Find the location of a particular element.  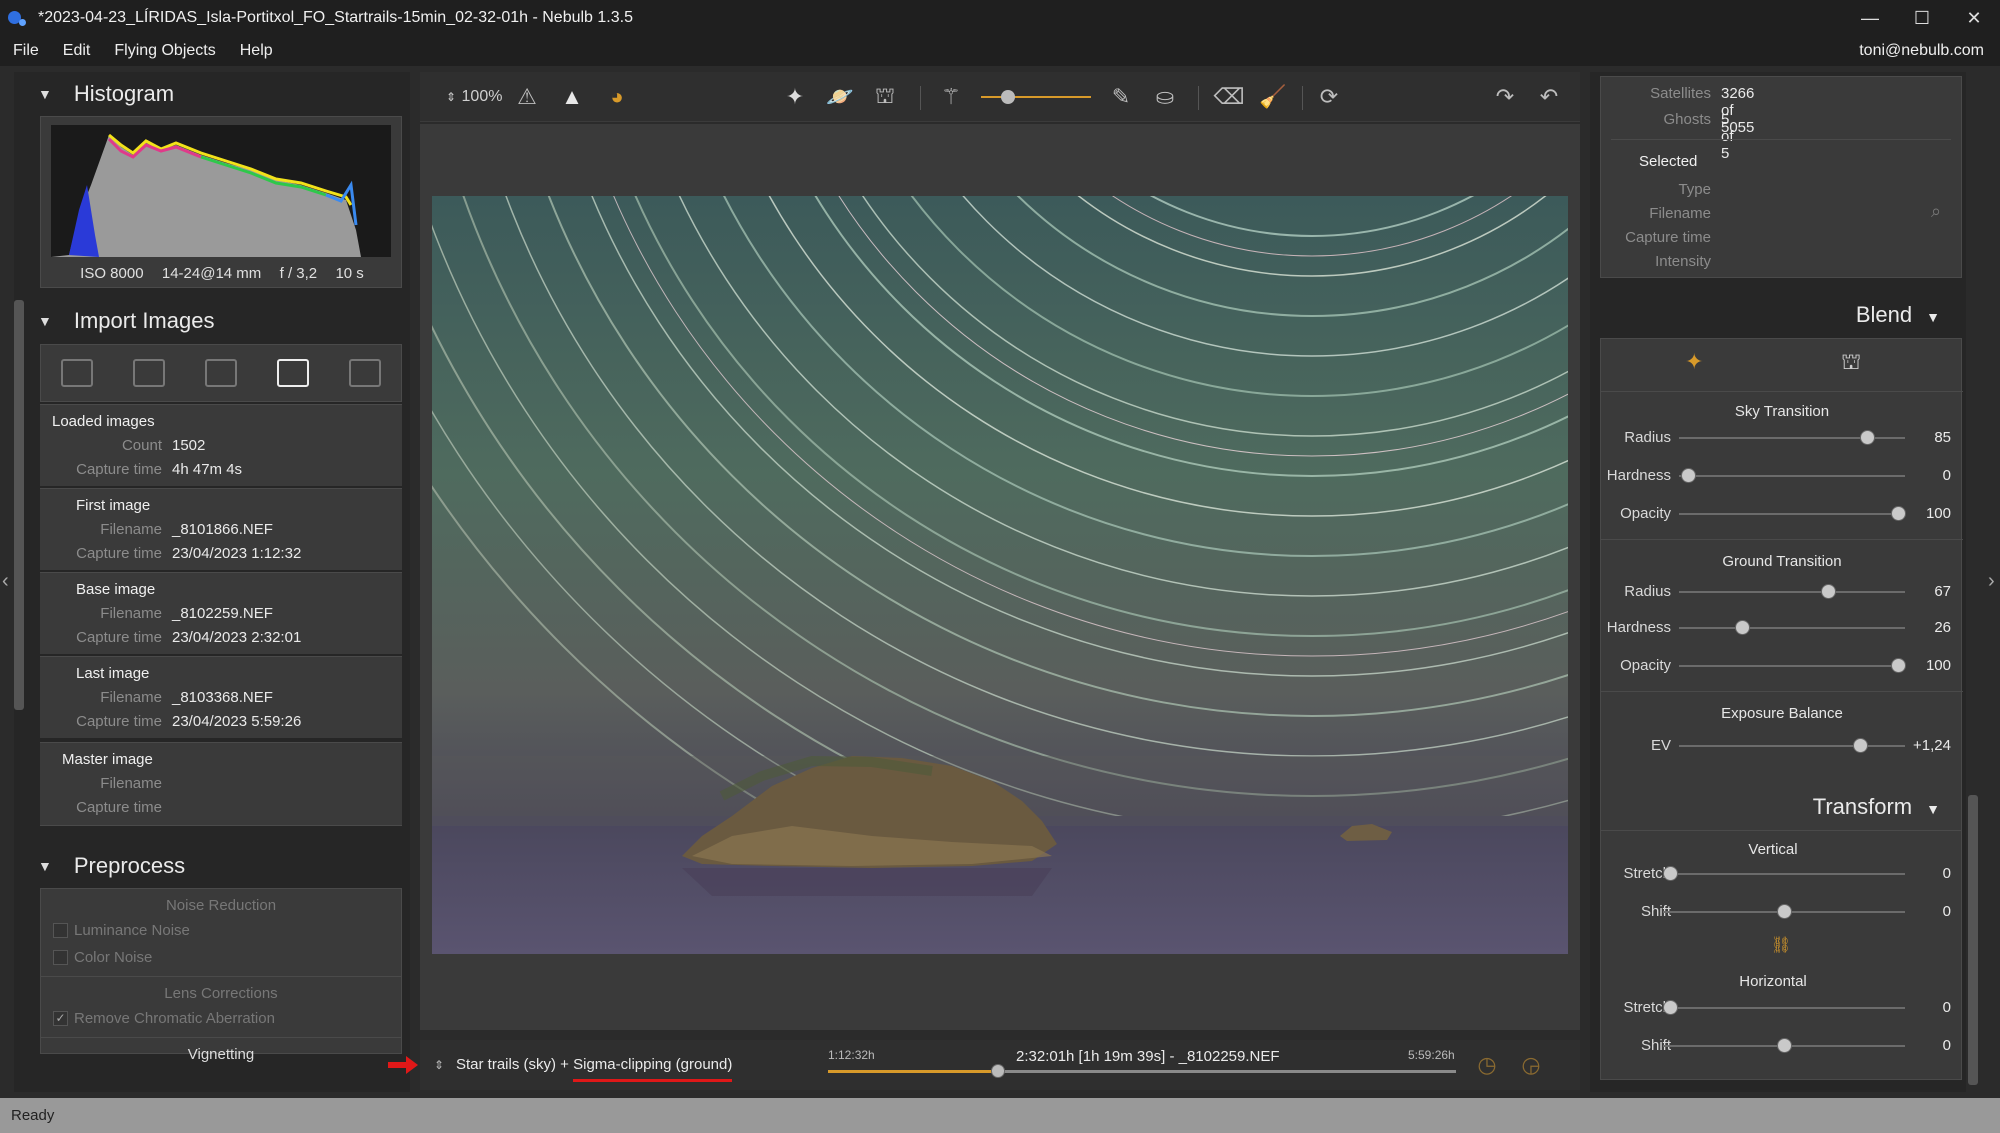

right-scrollbar is located at coordinates (1973, 940).